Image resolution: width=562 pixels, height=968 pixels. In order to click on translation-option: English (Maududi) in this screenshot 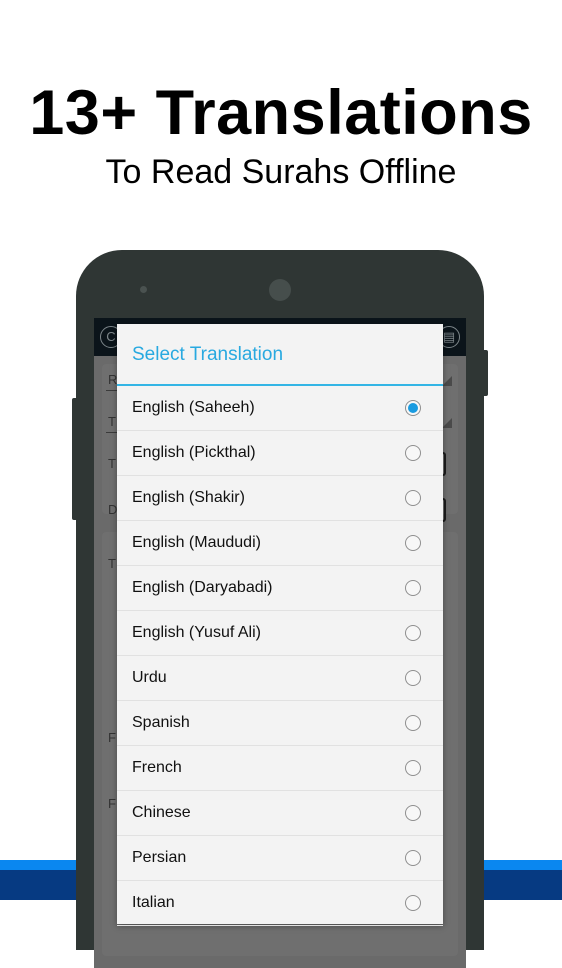, I will do `click(280, 543)`.